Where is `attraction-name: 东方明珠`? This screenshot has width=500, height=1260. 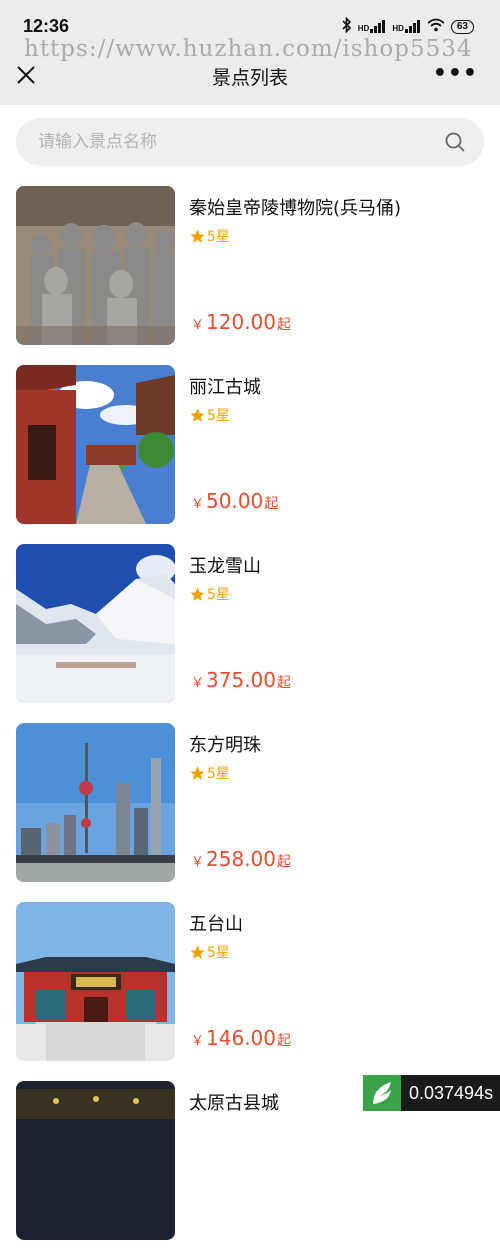
attraction-name: 东方明珠 is located at coordinates (225, 745).